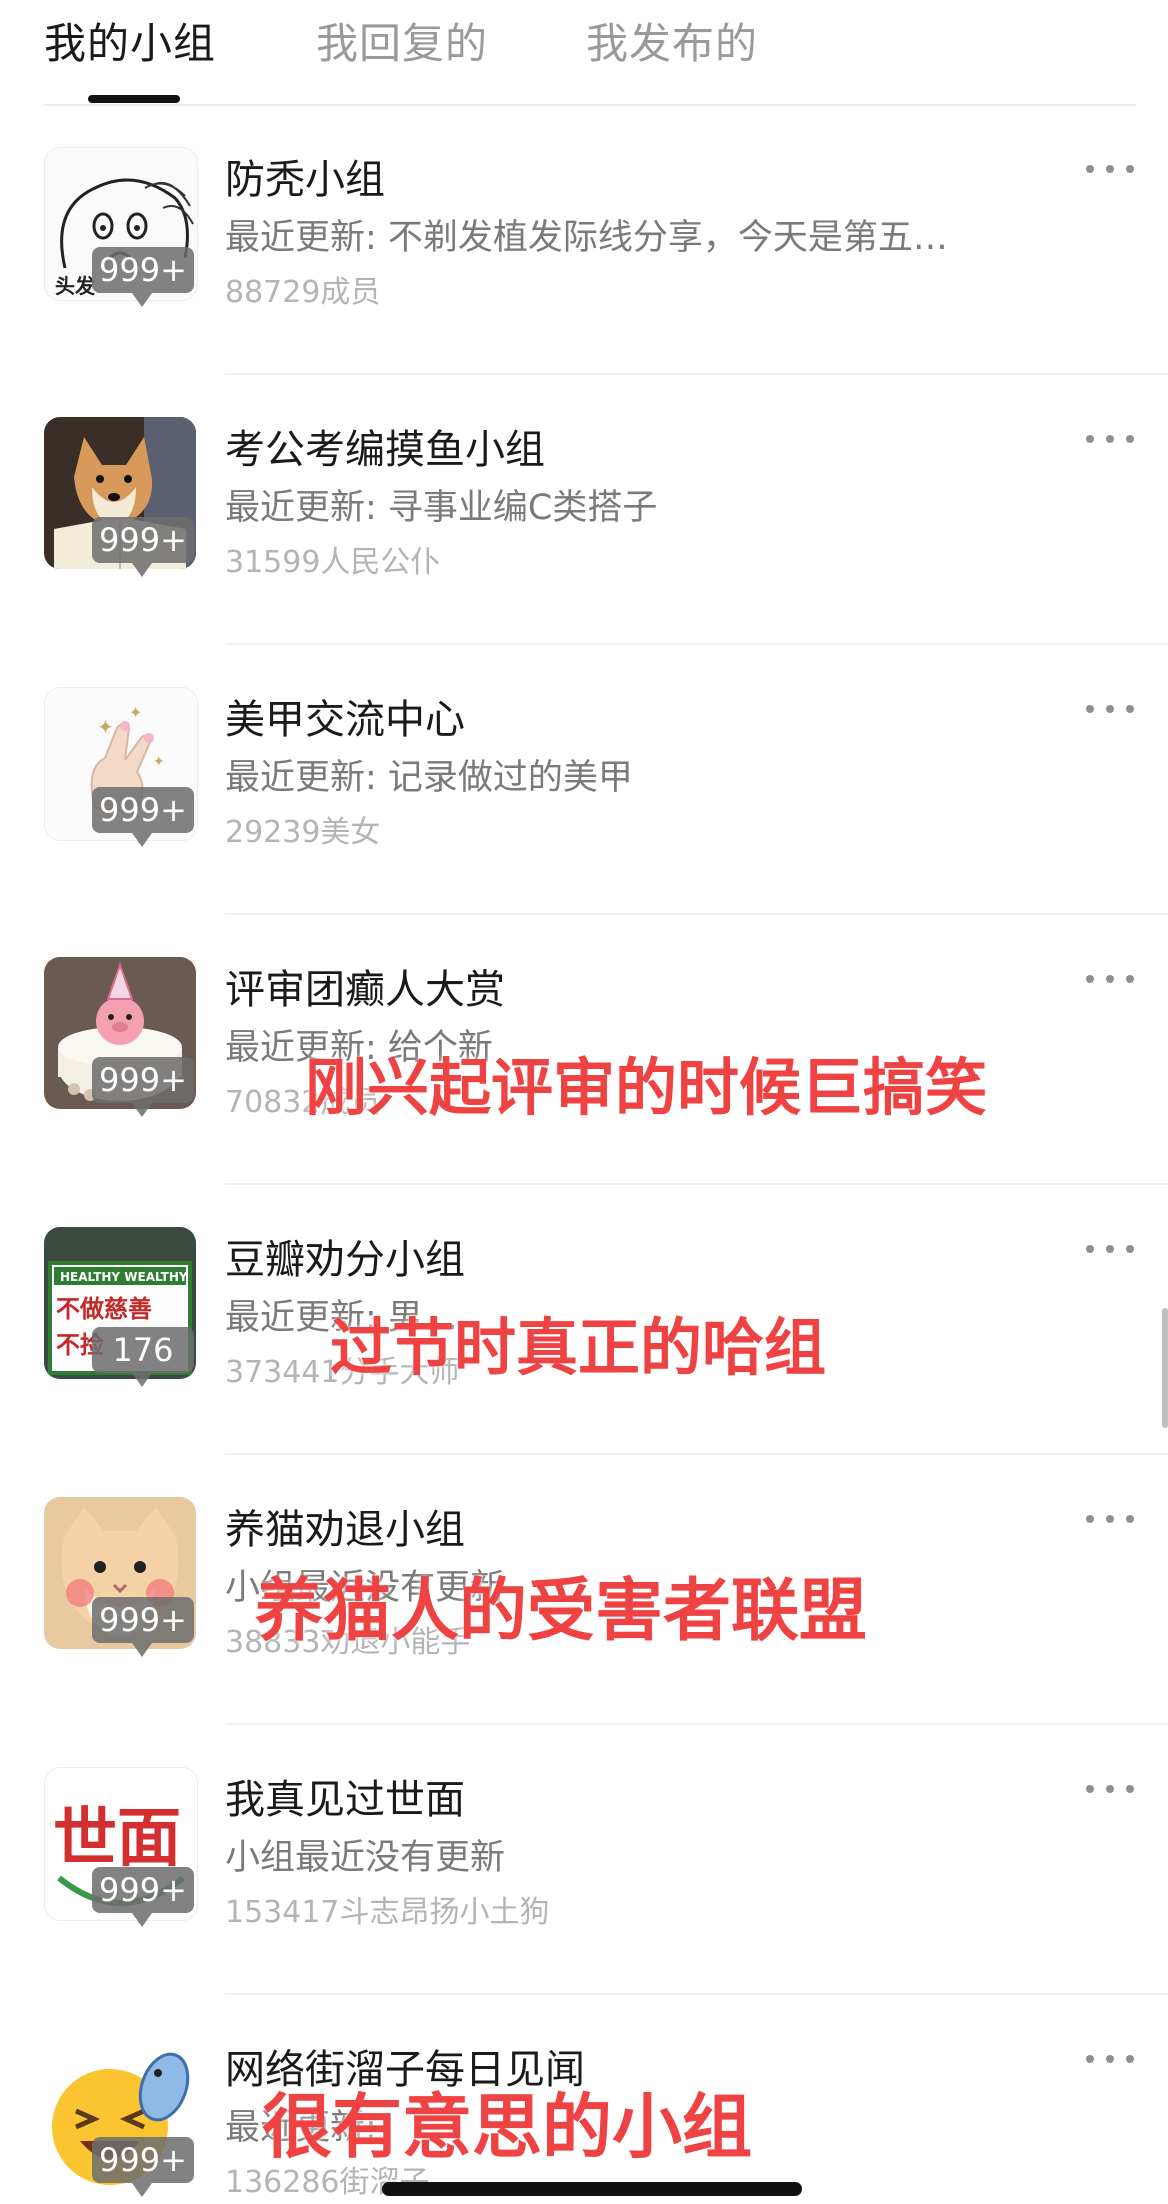 This screenshot has height=2204, width=1168. I want to click on group-title: 防秃小组, so click(305, 180).